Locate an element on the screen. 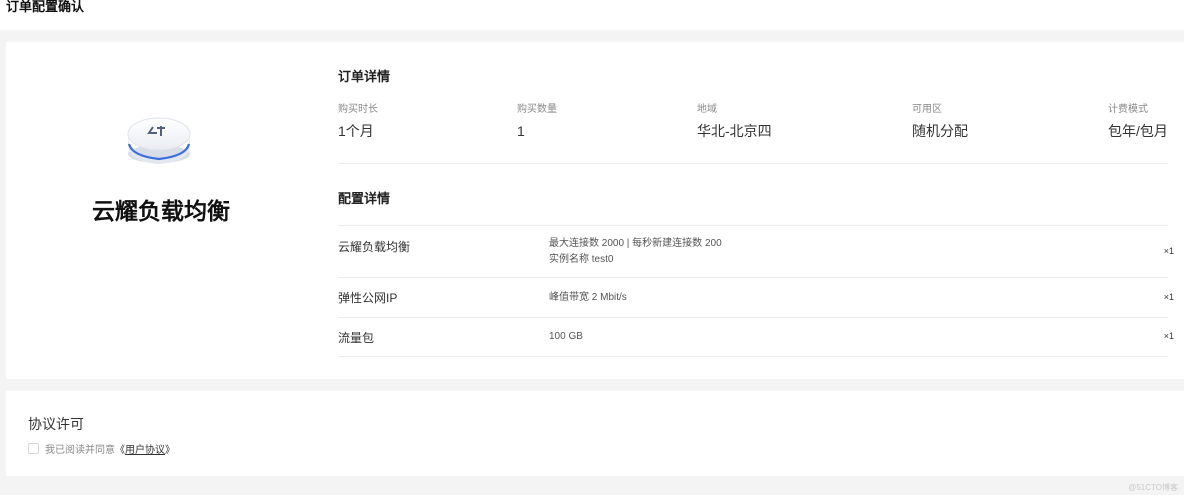 This screenshot has height=495, width=1184. config-item-desc: 100 GB is located at coordinates (566, 337).